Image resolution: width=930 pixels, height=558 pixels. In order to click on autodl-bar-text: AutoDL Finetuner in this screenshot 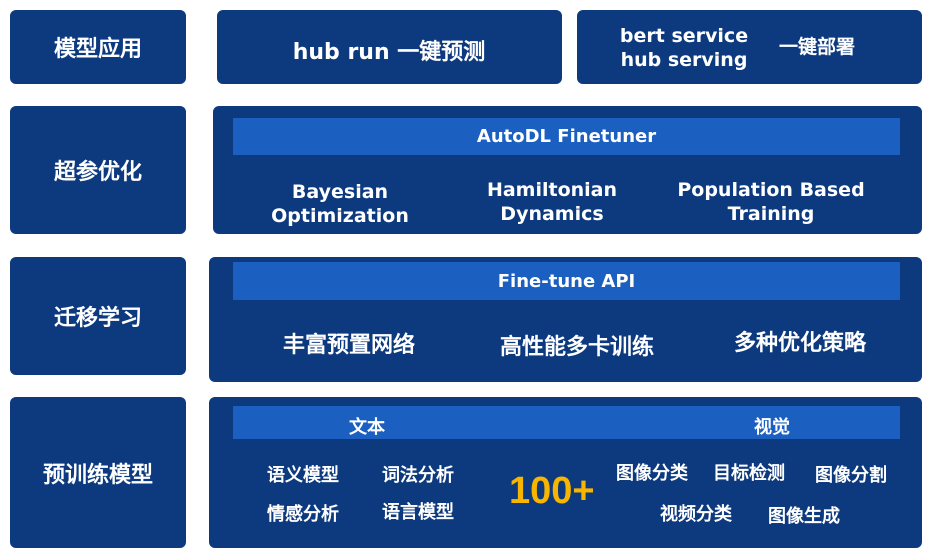, I will do `click(566, 136)`.